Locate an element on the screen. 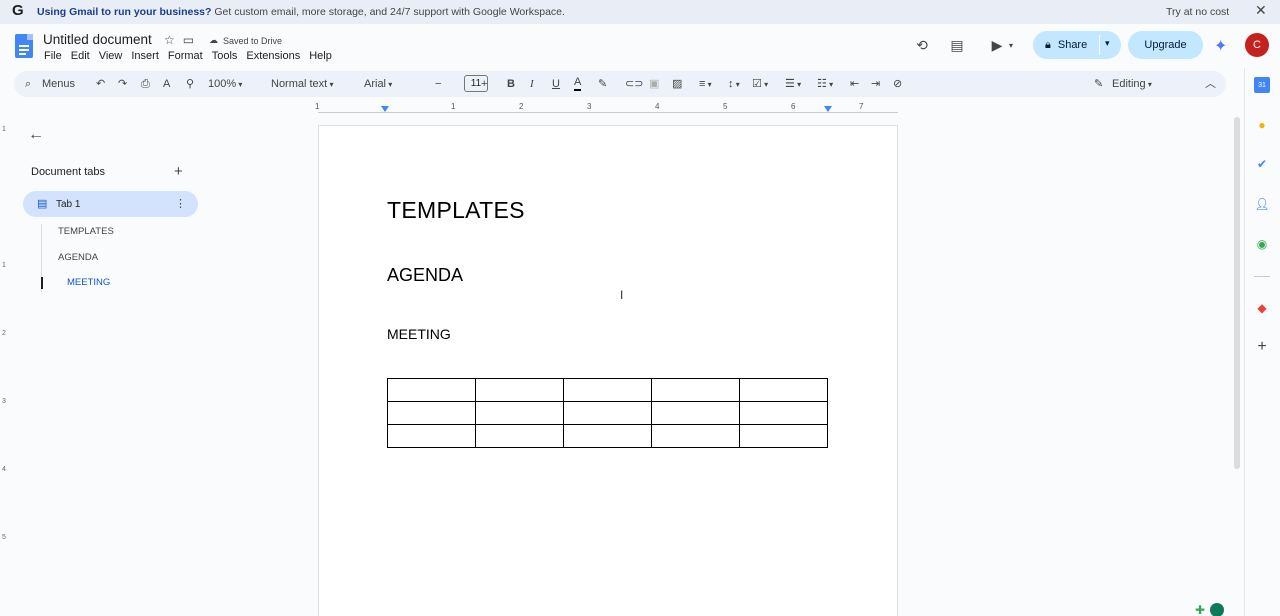  menu-tools: Tools is located at coordinates (225, 56).